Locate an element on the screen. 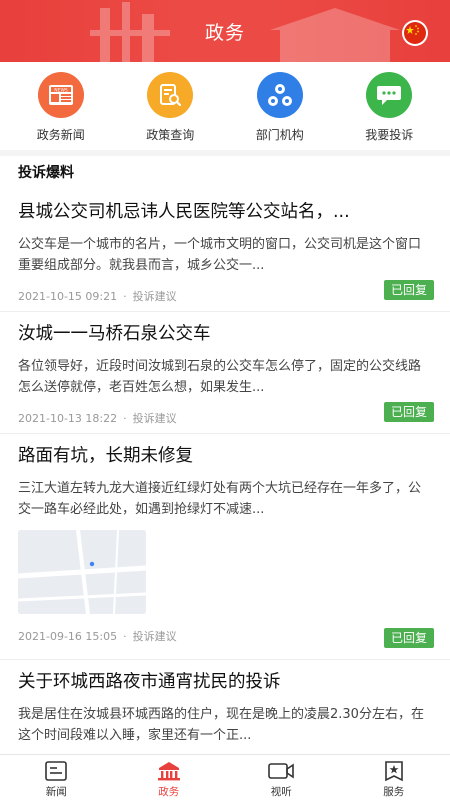 The height and width of the screenshot is (800, 450). quicknav-item-complaint: 我要投诉 is located at coordinates (389, 106).